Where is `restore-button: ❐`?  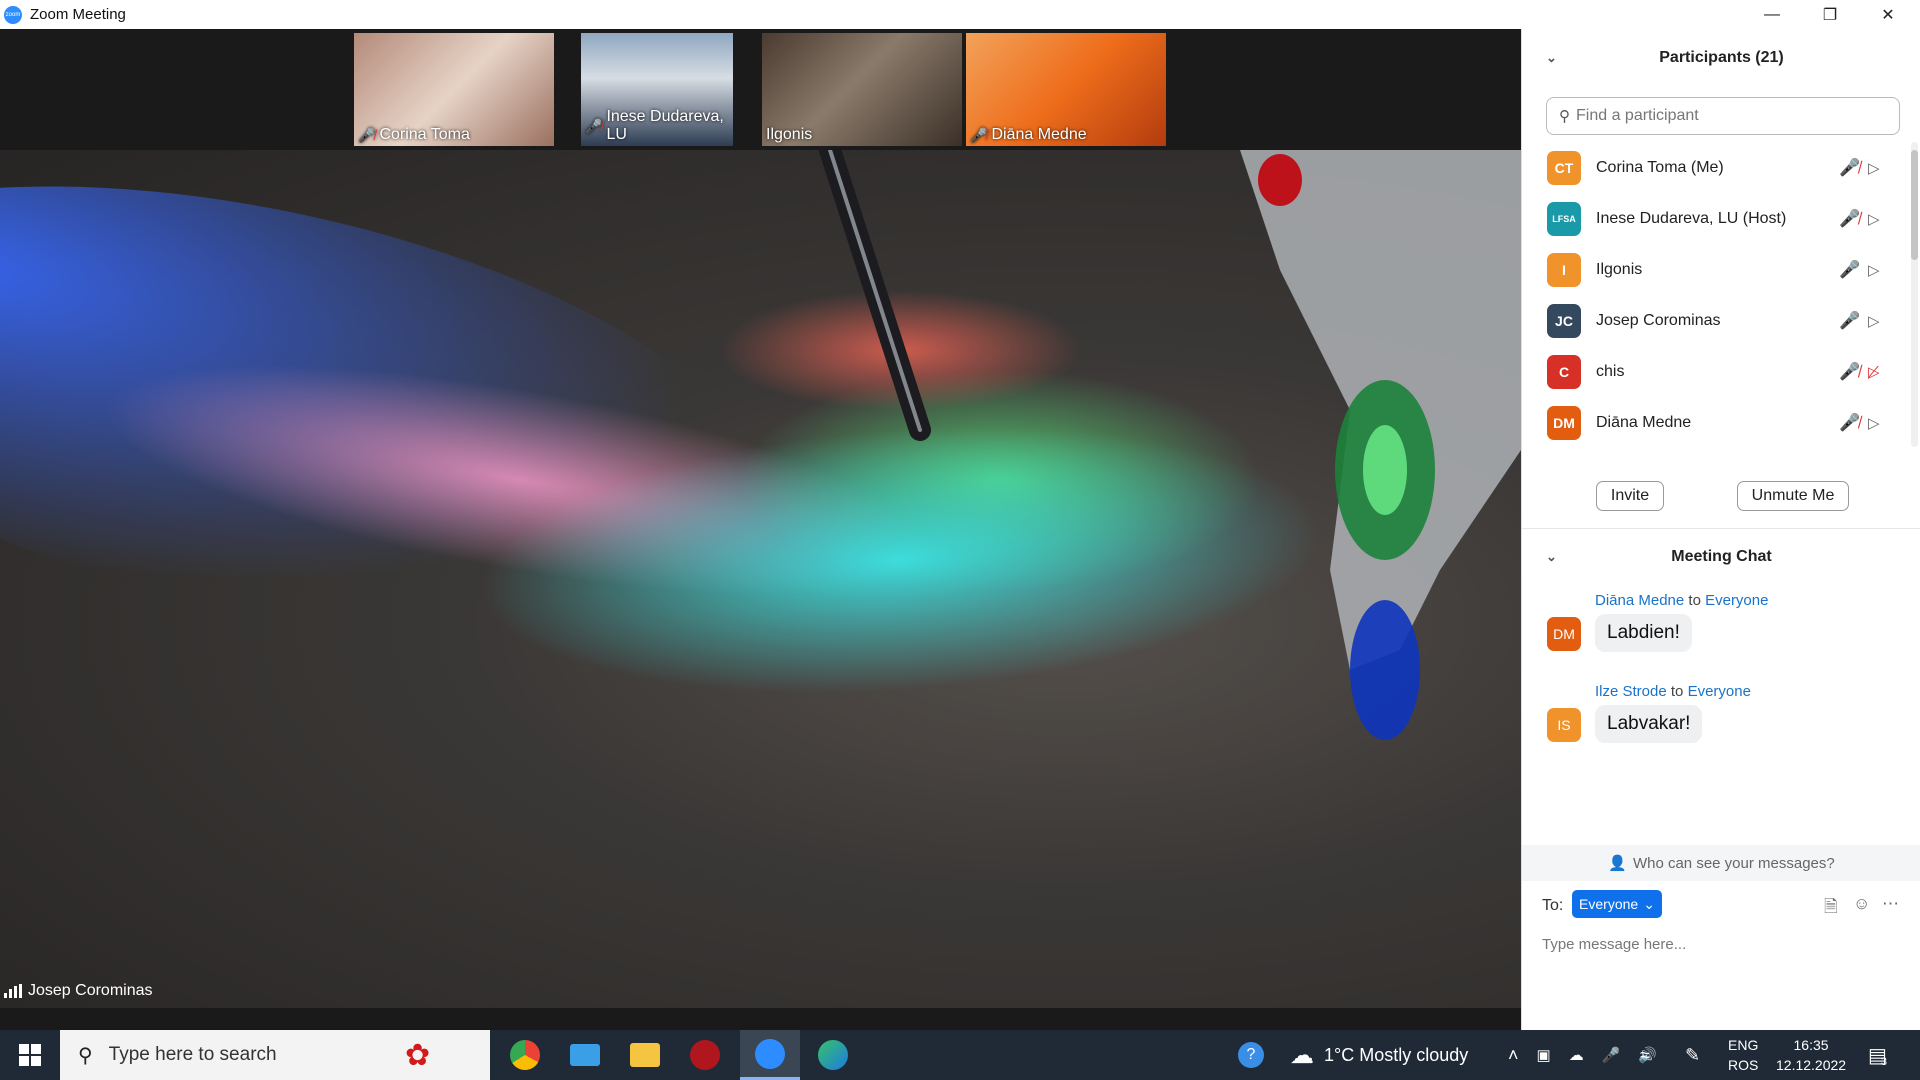 restore-button: ❐ is located at coordinates (1830, 14).